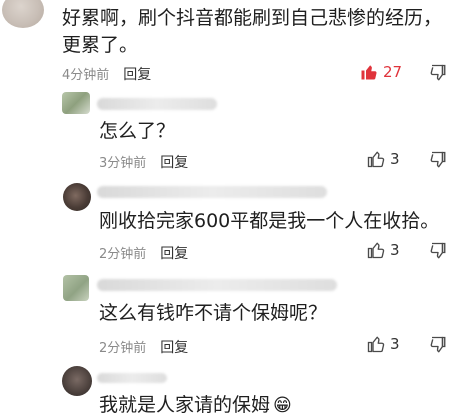 Image resolution: width=460 pixels, height=417 pixels. What do you see at coordinates (213, 313) in the screenshot?
I see `comment-text: 这么有钱咋不请个保姆呢？` at bounding box center [213, 313].